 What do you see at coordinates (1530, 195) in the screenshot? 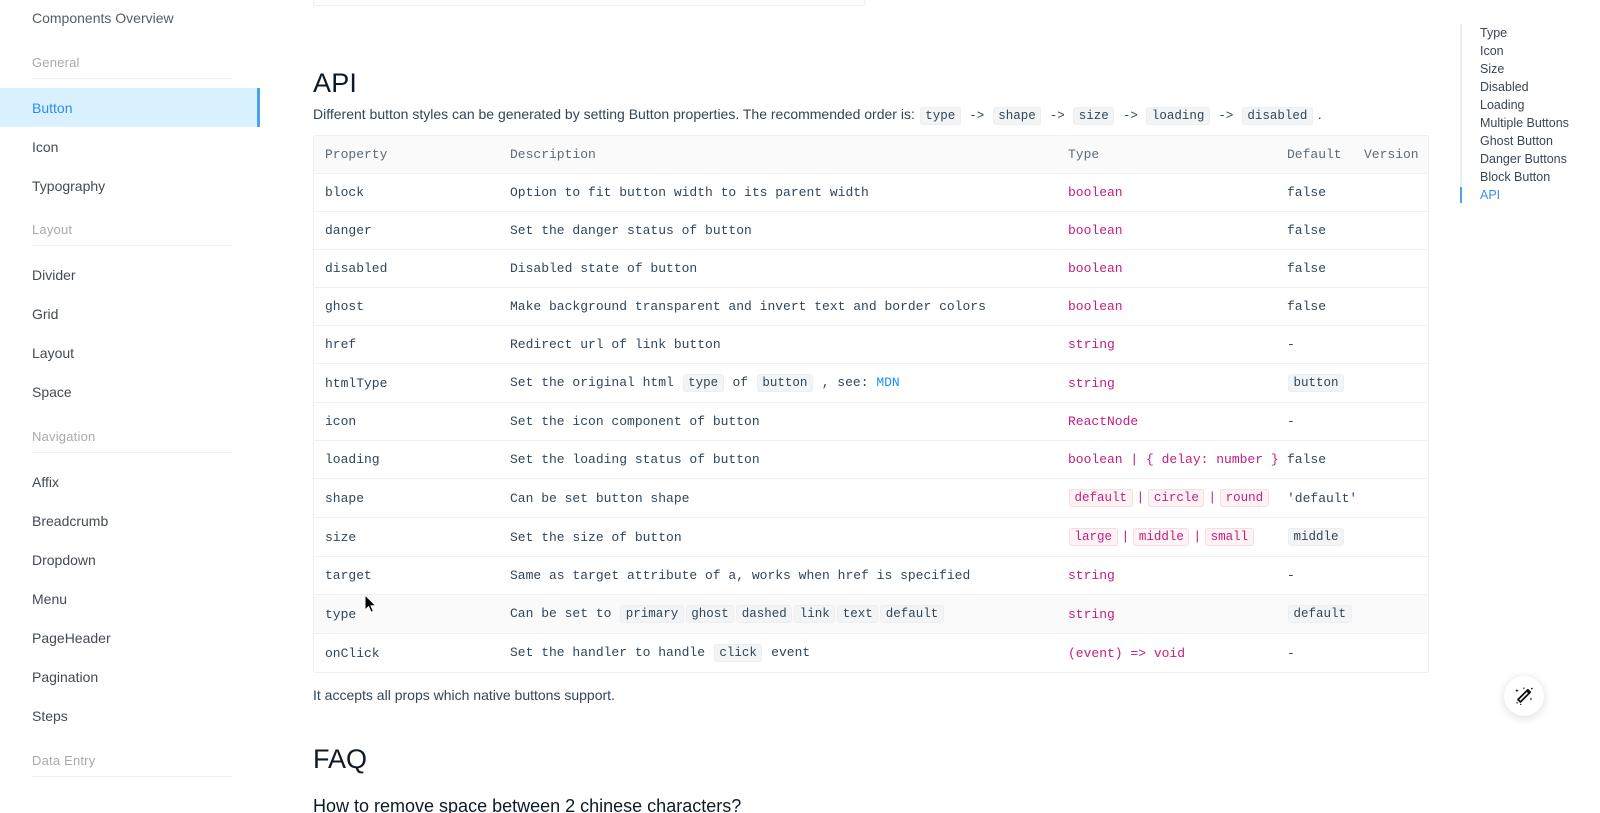
I see `toc-item-api: API` at bounding box center [1530, 195].